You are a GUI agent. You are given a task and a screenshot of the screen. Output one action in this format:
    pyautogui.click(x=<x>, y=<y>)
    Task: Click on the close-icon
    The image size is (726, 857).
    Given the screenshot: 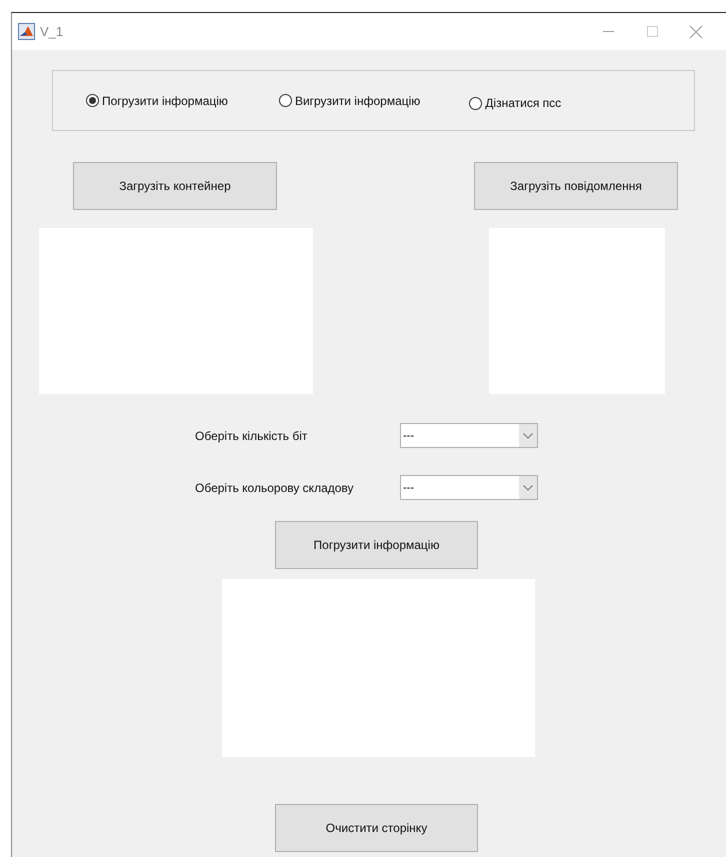 What is the action you would take?
    pyautogui.click(x=696, y=32)
    